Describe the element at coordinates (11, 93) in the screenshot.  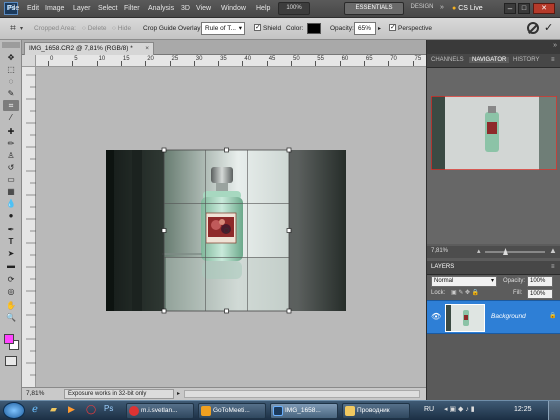
I see `quick-select-tool-icon: ✎` at that location.